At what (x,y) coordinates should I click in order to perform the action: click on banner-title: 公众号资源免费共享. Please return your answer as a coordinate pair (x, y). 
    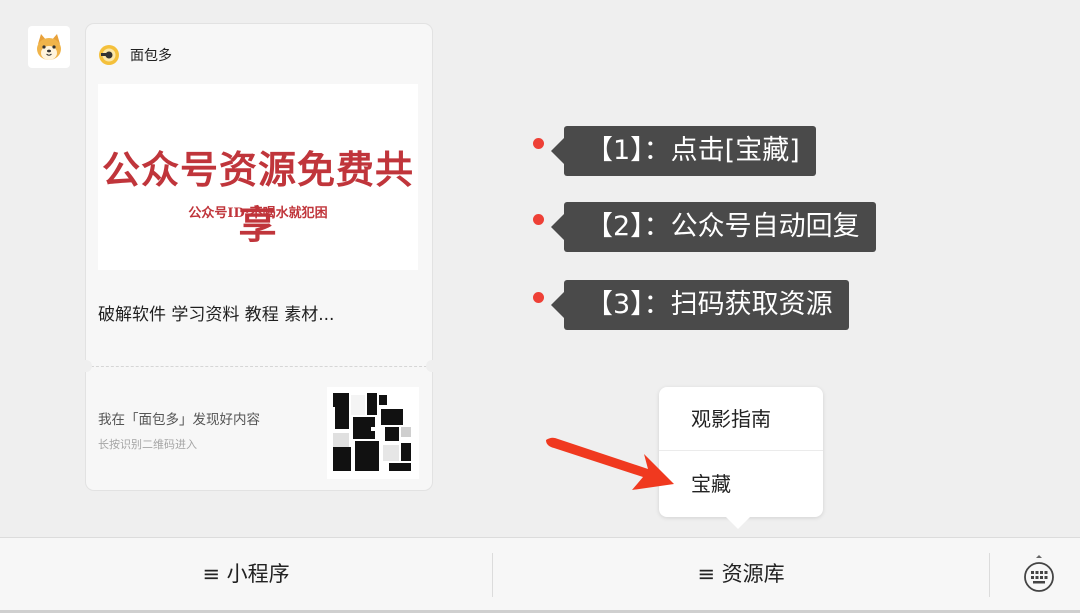
    Looking at the image, I should click on (257, 197).